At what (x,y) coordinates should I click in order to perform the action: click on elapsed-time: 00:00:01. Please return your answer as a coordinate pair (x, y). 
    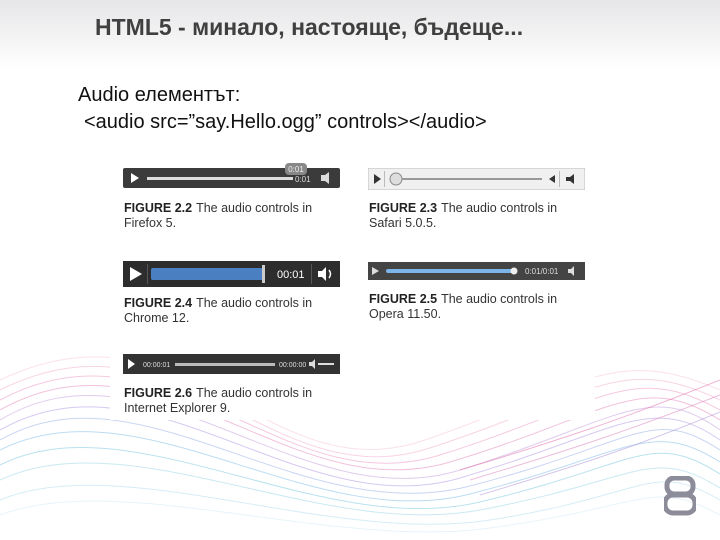
    Looking at the image, I should click on (156, 365).